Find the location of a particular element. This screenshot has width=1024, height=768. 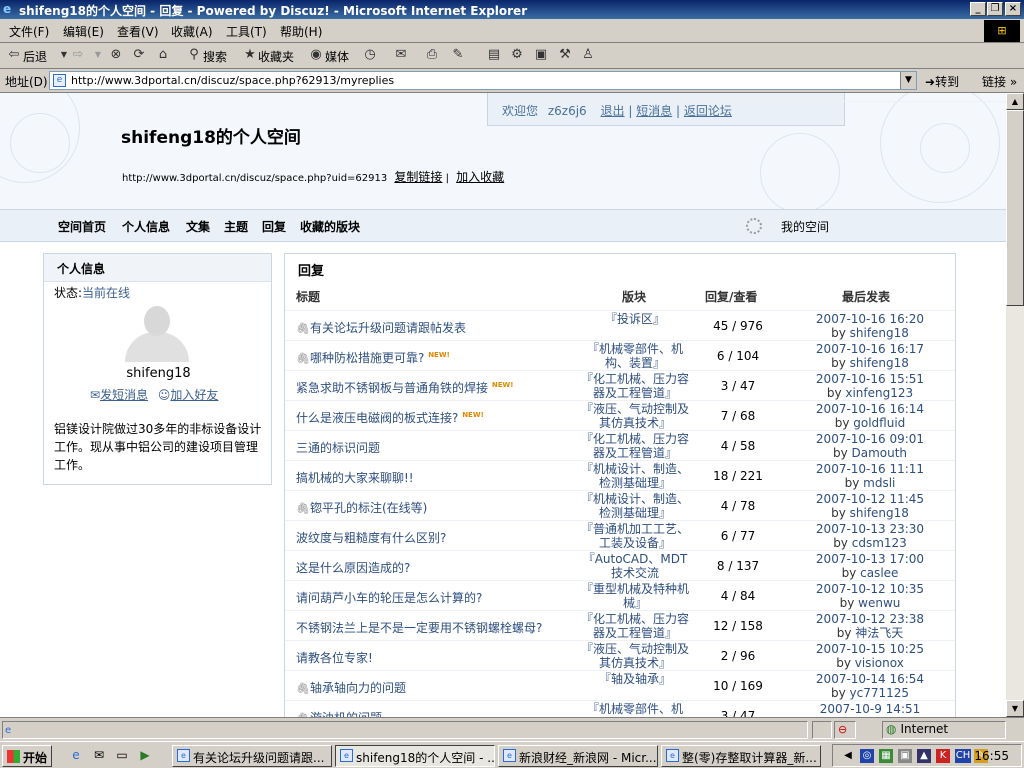

last-post-date: 2007-10-13 23:30 is located at coordinates (870, 529).